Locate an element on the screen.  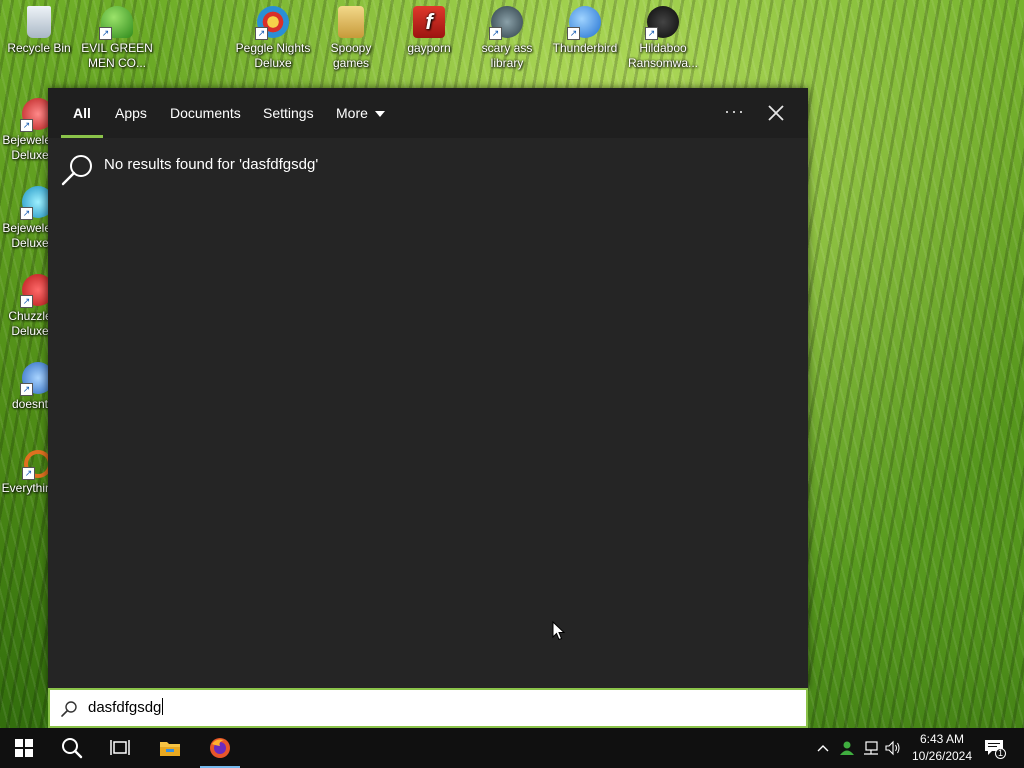
clock-time: 6:43 AM is located at coordinates (942, 739).